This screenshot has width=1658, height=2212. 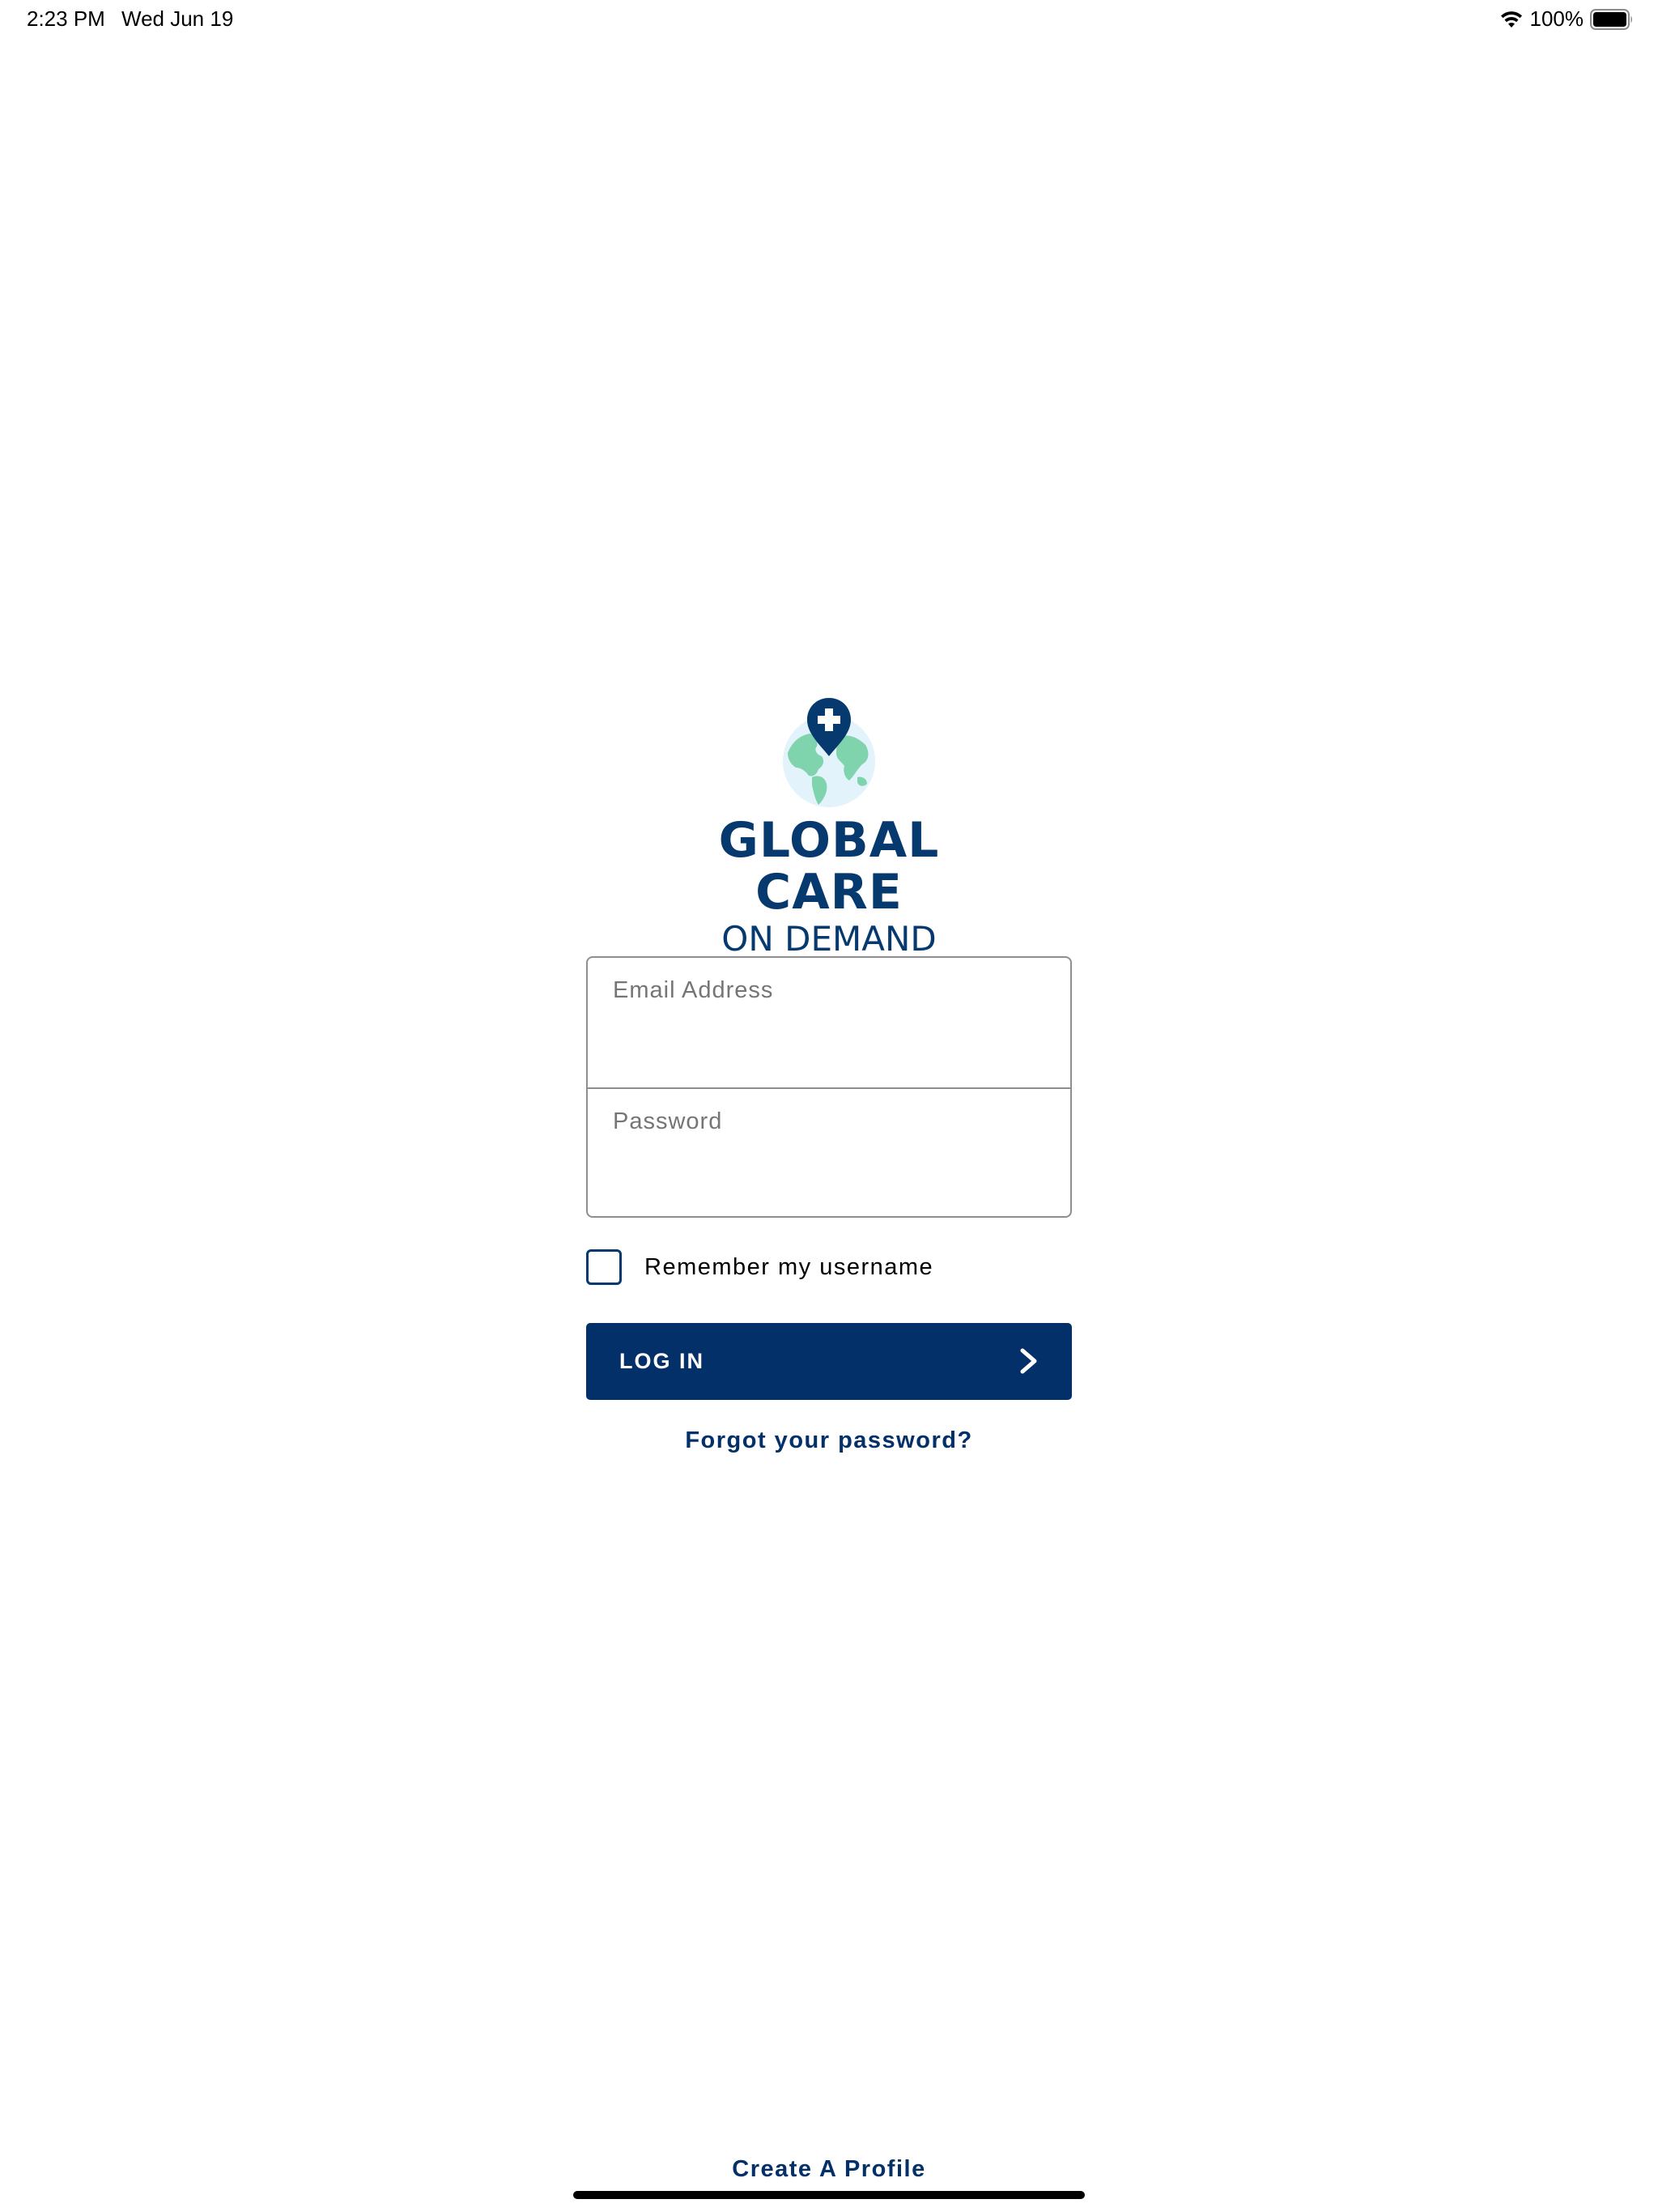 I want to click on battery-percent: 100%, so click(x=1556, y=19).